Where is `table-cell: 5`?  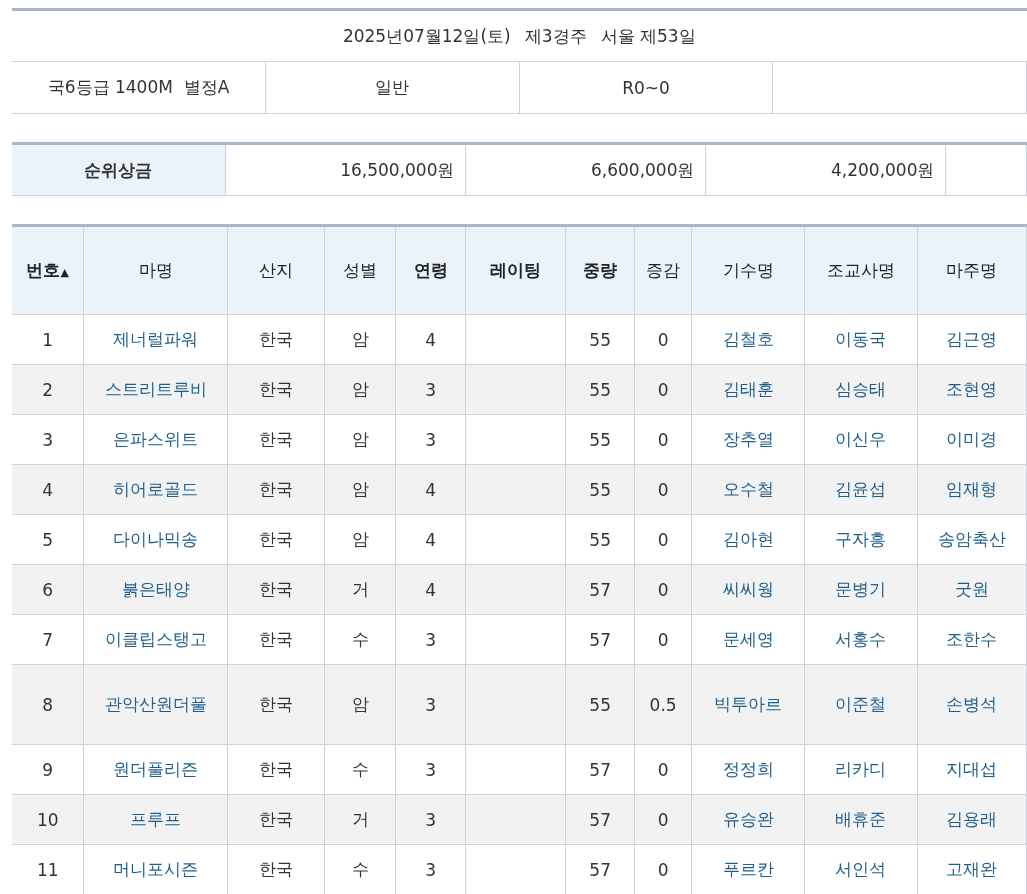 table-cell: 5 is located at coordinates (48, 539).